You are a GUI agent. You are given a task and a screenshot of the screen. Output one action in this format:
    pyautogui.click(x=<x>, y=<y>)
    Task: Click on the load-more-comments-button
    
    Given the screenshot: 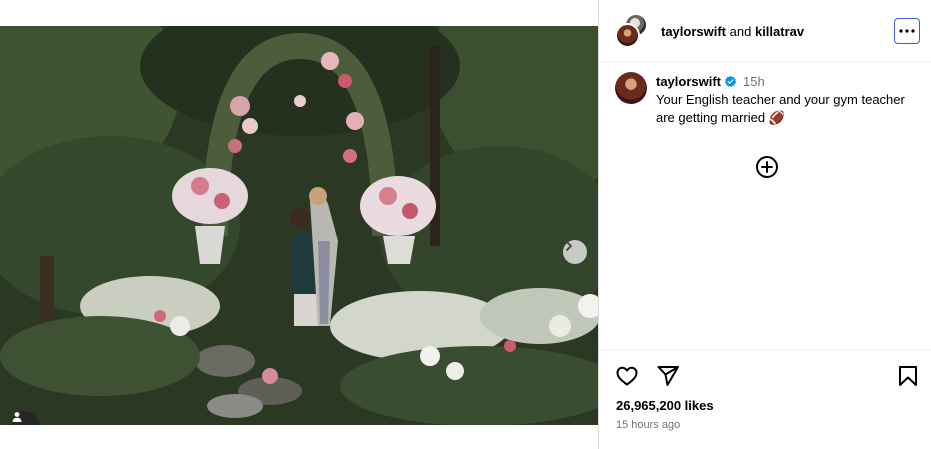 What is the action you would take?
    pyautogui.click(x=767, y=167)
    